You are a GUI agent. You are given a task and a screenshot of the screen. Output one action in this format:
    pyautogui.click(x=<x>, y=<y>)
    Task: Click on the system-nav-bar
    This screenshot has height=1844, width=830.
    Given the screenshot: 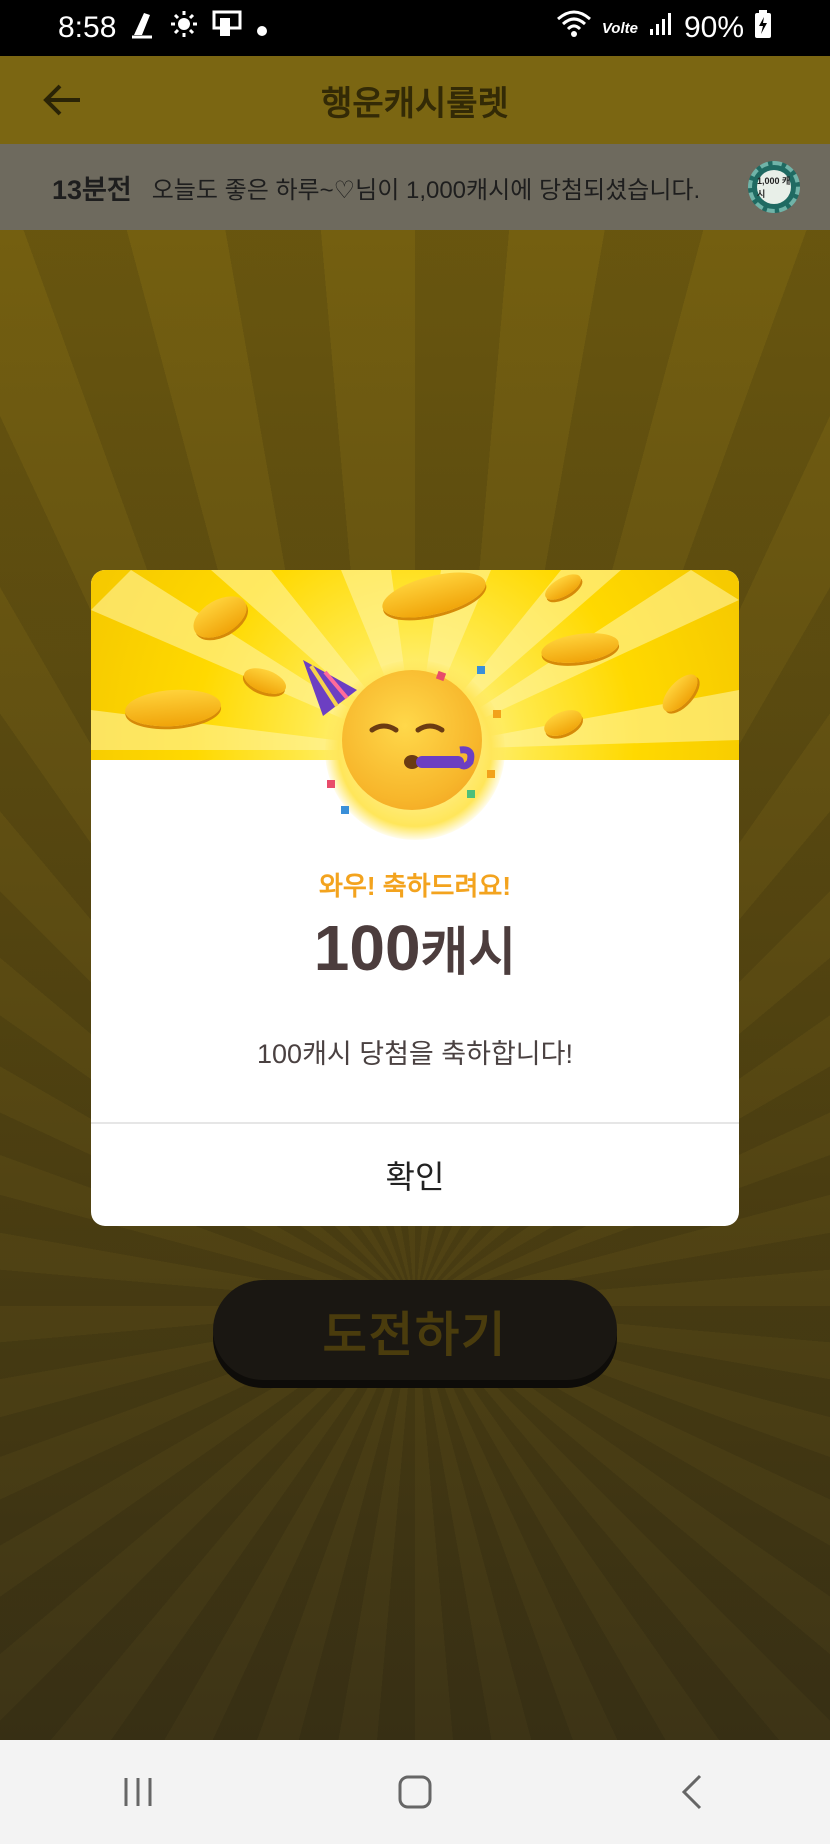 What is the action you would take?
    pyautogui.click(x=415, y=1792)
    